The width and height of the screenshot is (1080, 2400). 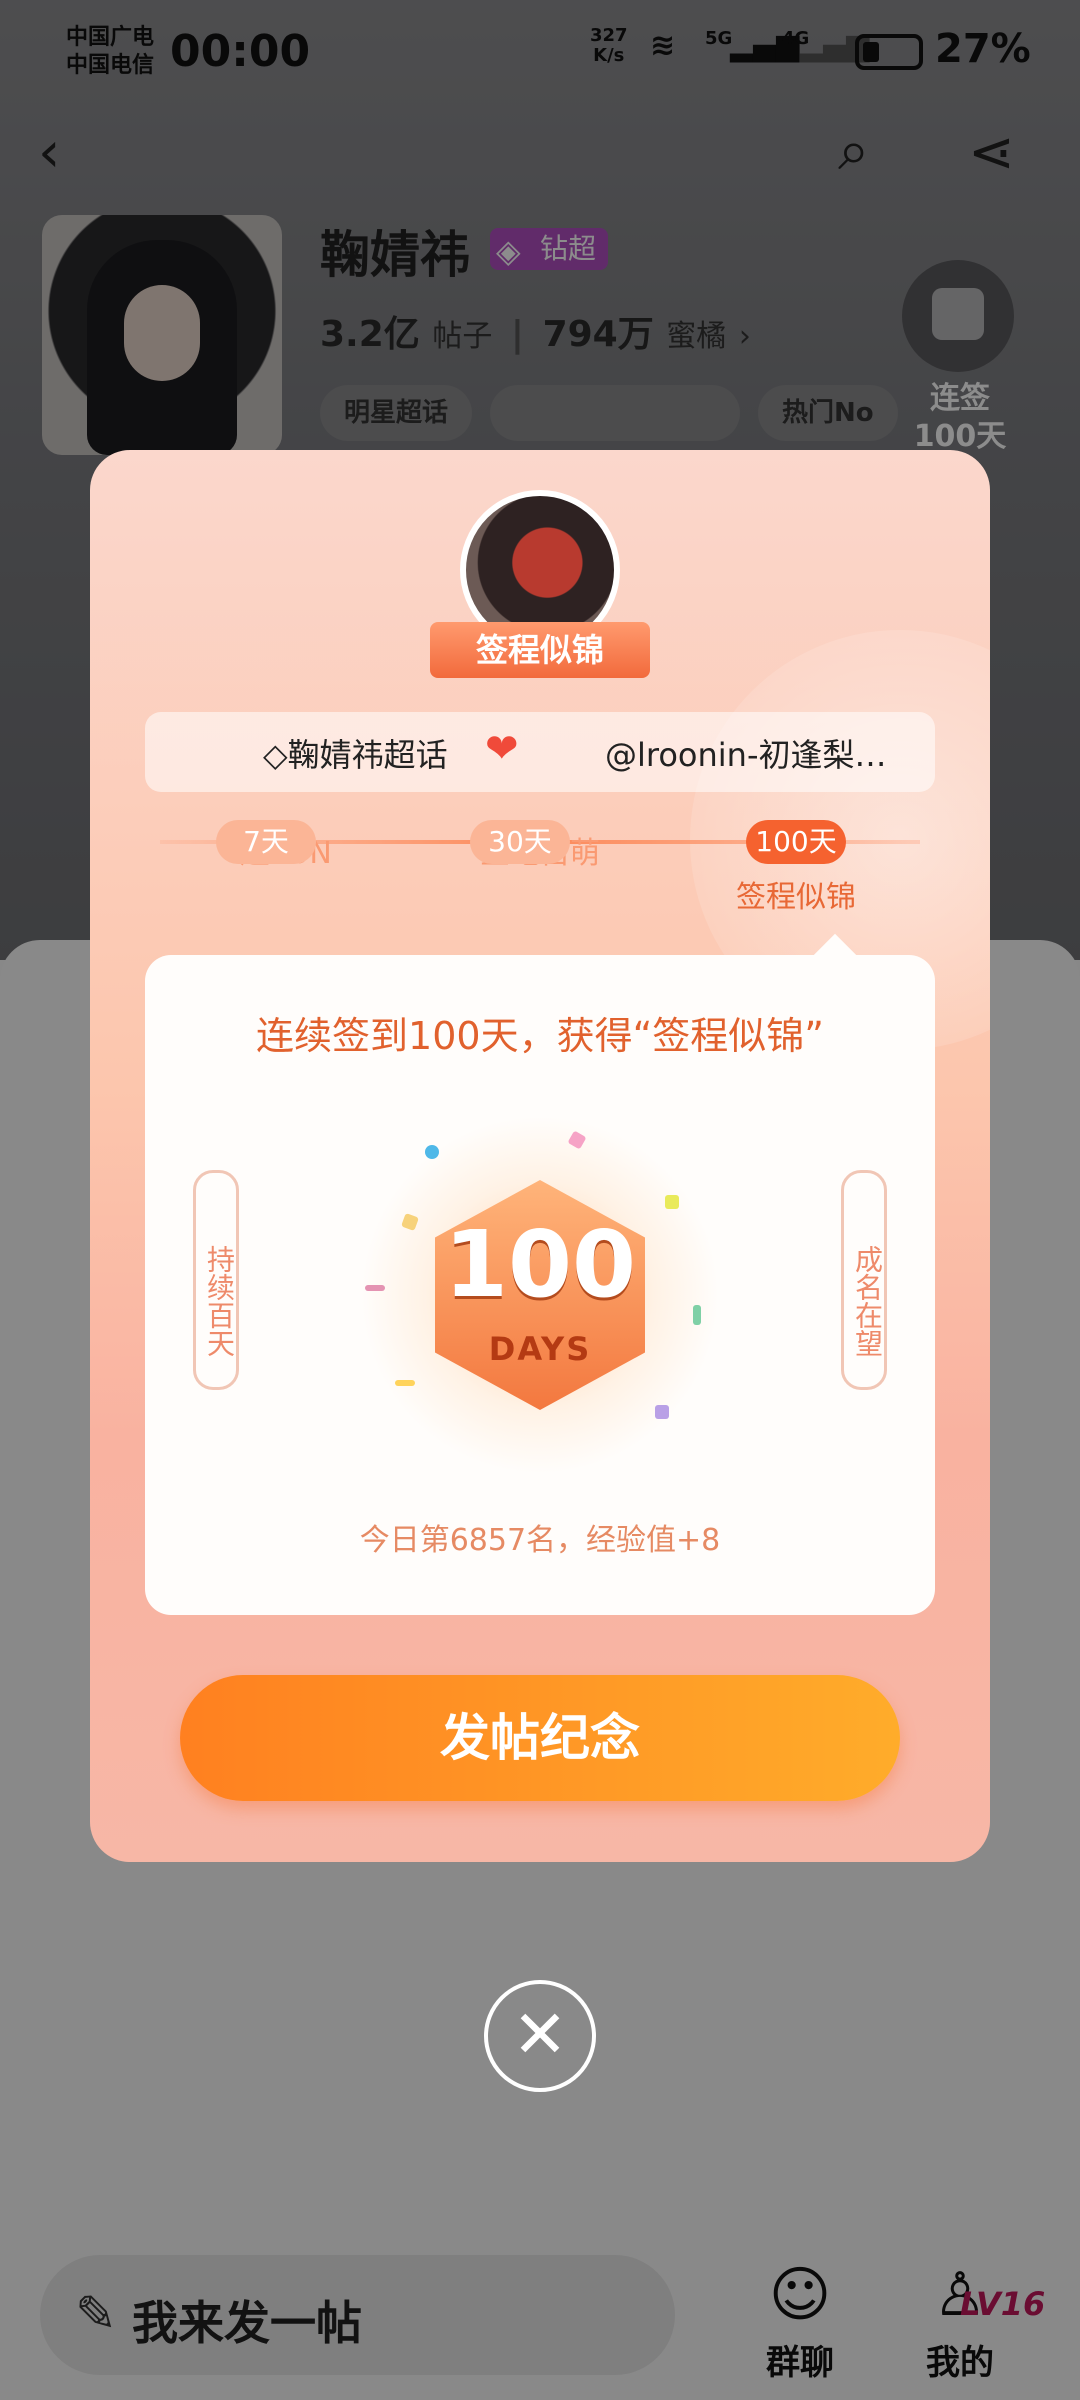 I want to click on heartbeat-line, so click(x=520, y=752).